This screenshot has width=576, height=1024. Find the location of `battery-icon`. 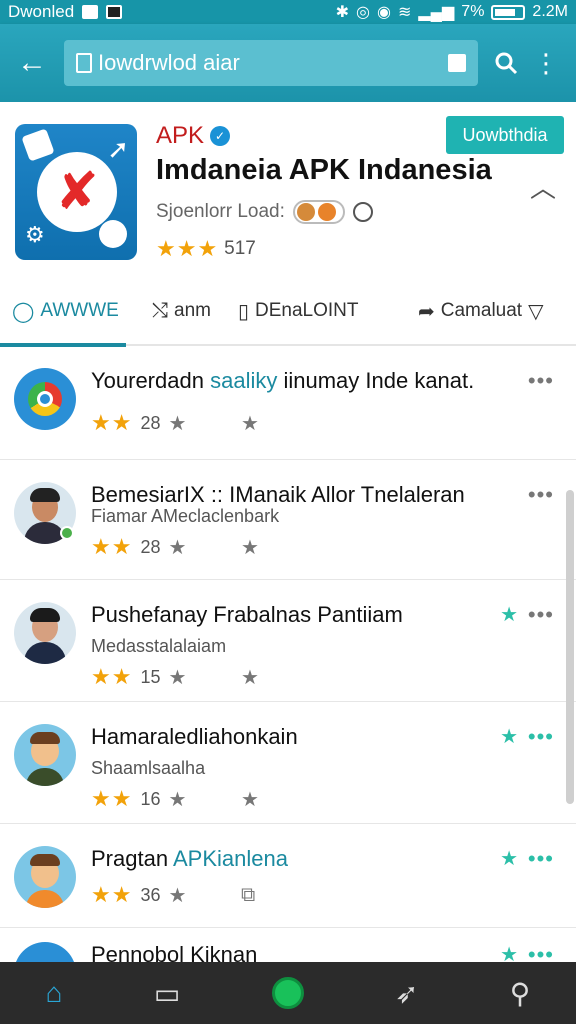

battery-icon is located at coordinates (508, 12).